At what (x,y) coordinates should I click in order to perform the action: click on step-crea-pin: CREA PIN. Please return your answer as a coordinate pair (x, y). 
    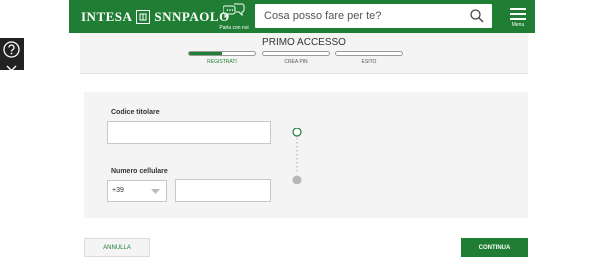
    Looking at the image, I should click on (296, 59).